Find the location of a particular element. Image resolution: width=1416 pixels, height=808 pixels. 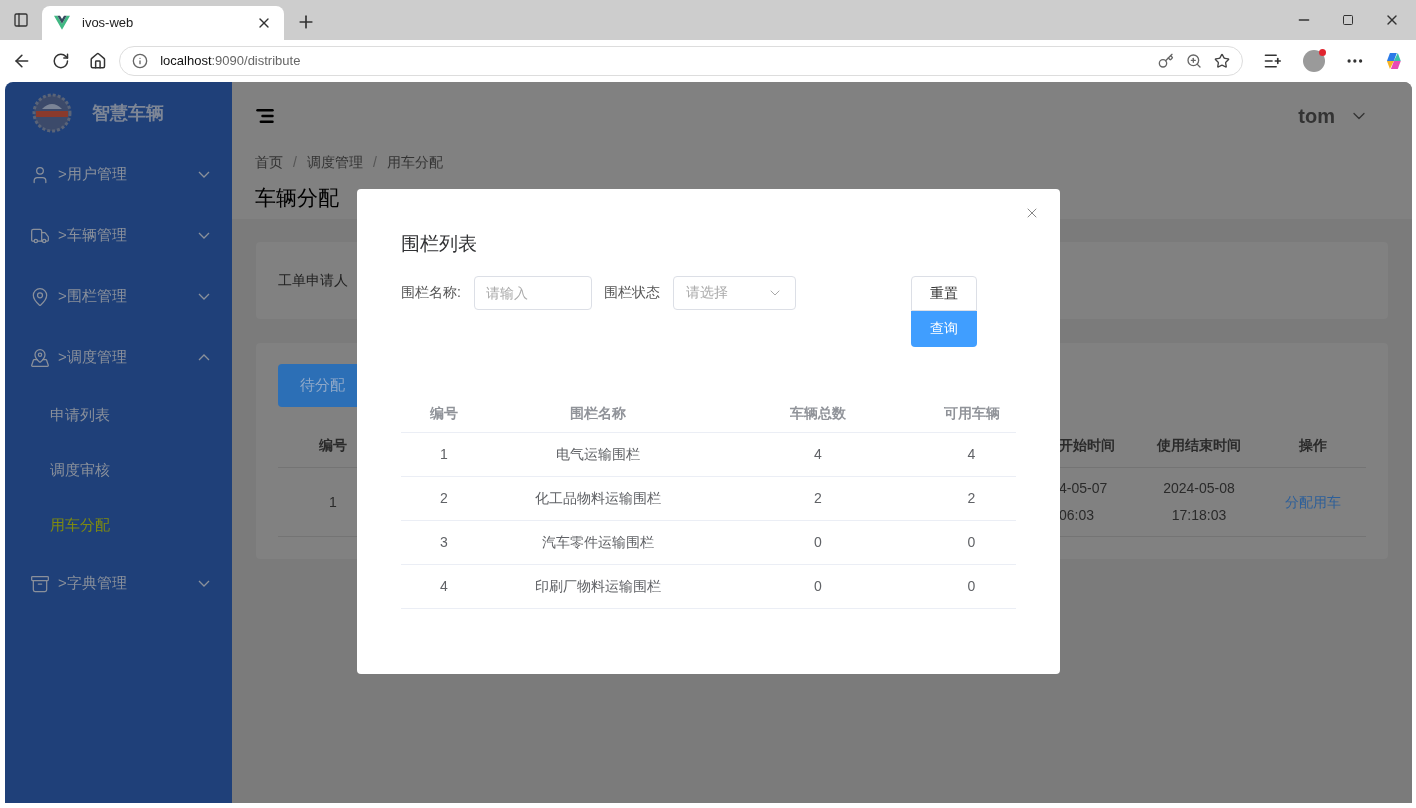

zoom-icon is located at coordinates (1194, 60).